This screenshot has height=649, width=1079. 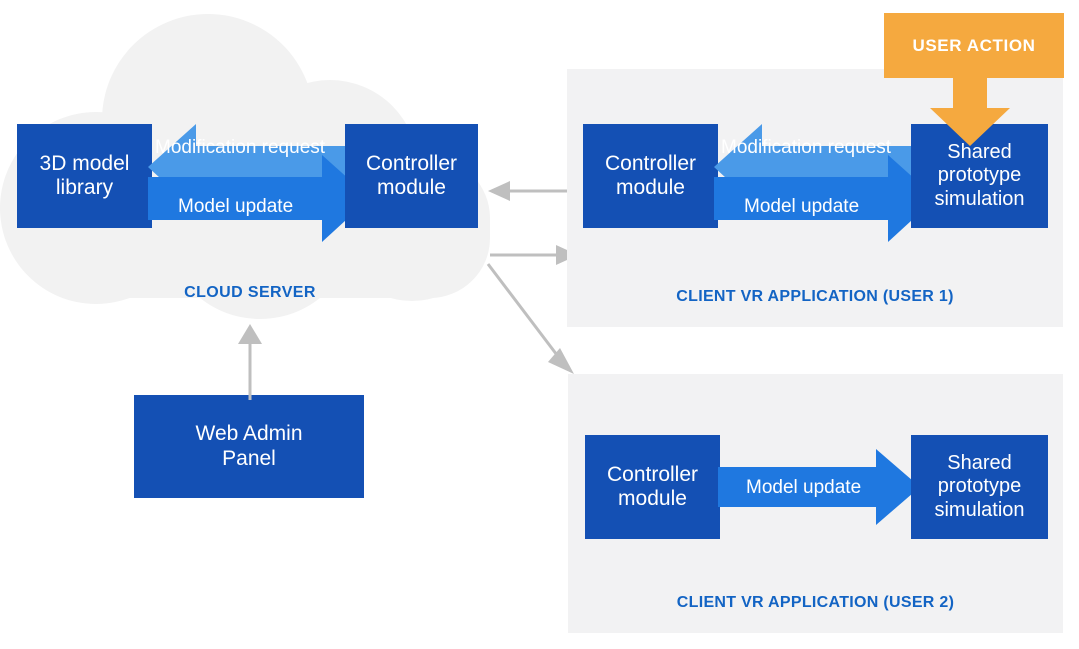 I want to click on box-client2-controller-module: Controller module, so click(x=652, y=487).